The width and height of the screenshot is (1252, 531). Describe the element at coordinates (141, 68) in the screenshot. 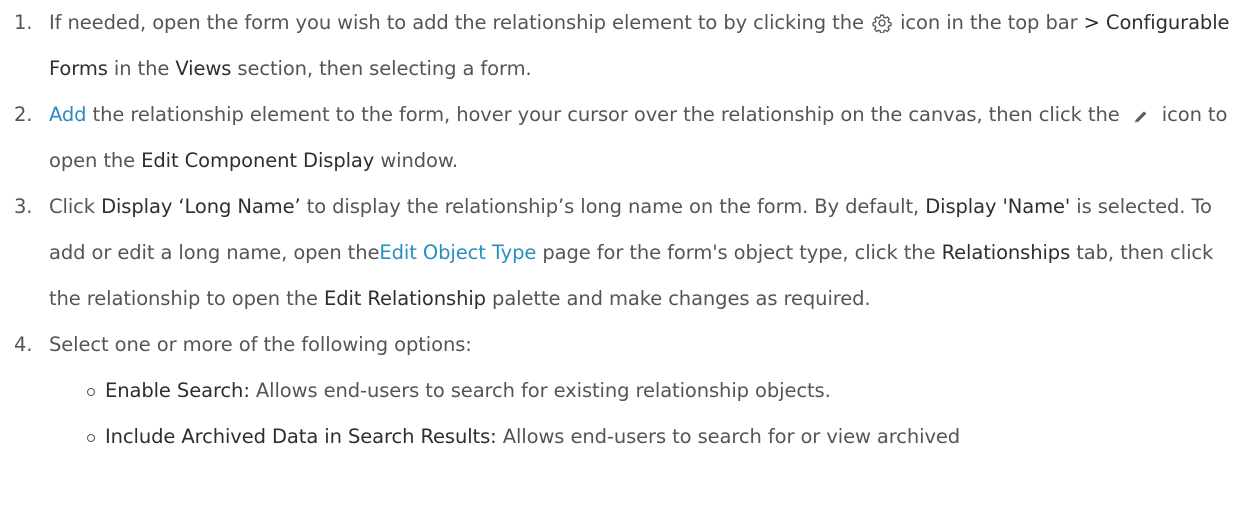

I see `step-text: in the` at that location.